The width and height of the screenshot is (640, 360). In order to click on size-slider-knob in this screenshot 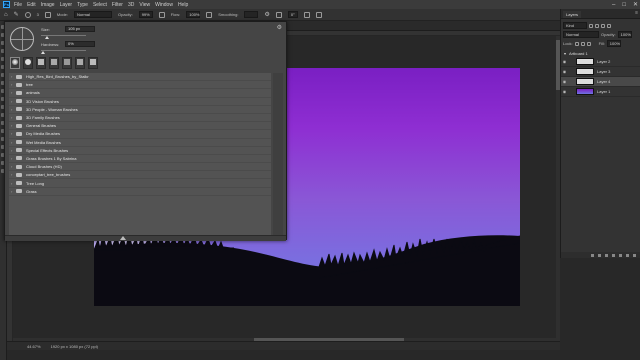, I will do `click(47, 37)`.